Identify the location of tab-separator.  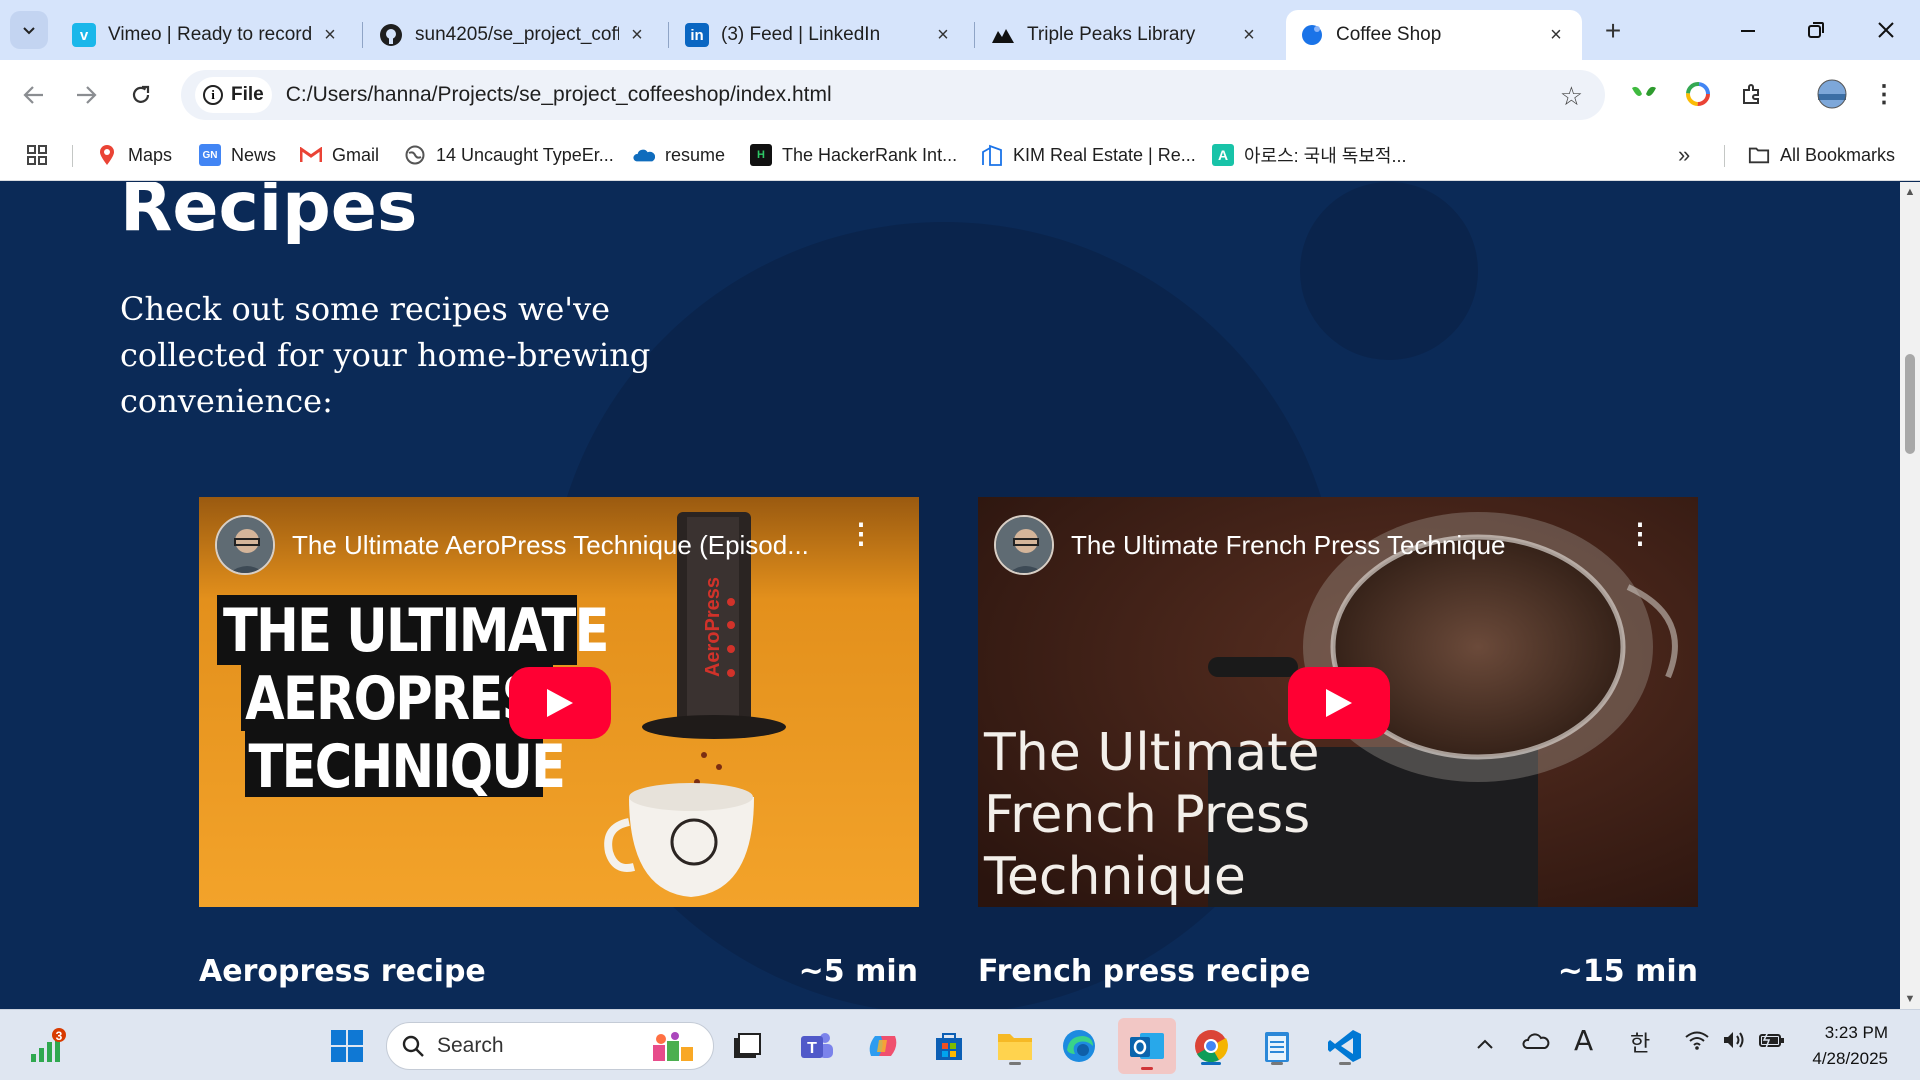
(362, 35).